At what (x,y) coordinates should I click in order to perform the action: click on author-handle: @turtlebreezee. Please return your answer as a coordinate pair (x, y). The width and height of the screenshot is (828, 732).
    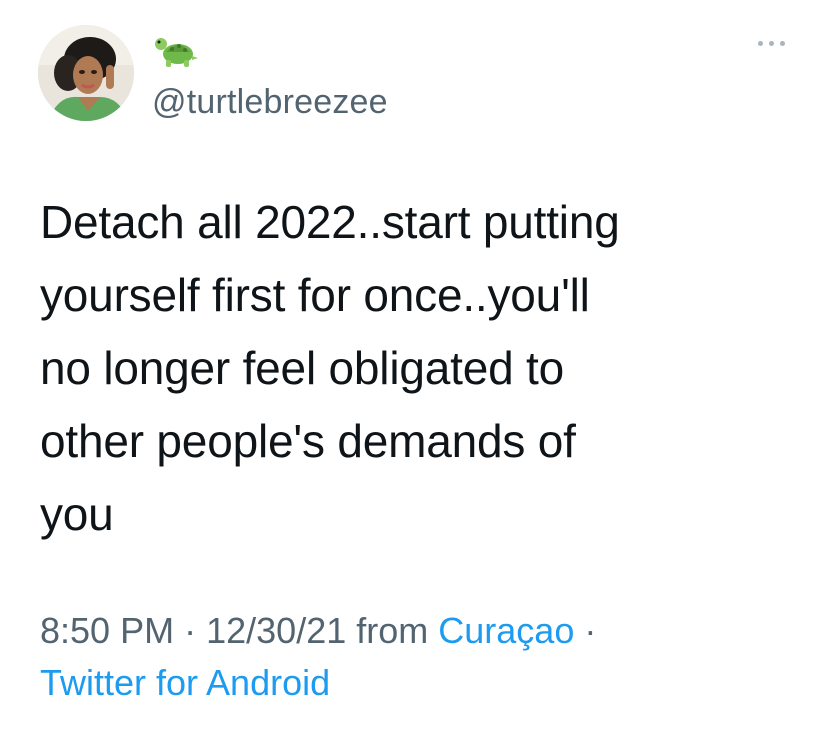
    Looking at the image, I should click on (270, 102).